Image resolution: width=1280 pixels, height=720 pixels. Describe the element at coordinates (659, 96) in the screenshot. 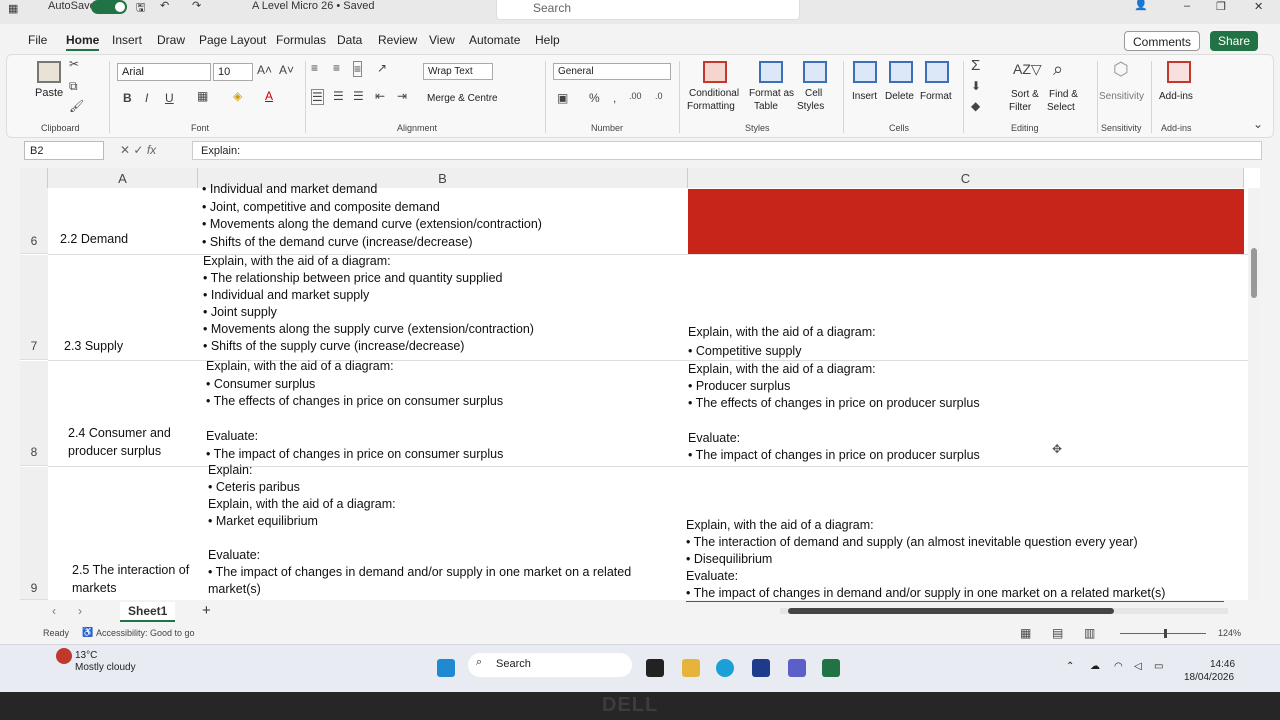

I see `decrease-decimal-icon: .0` at that location.